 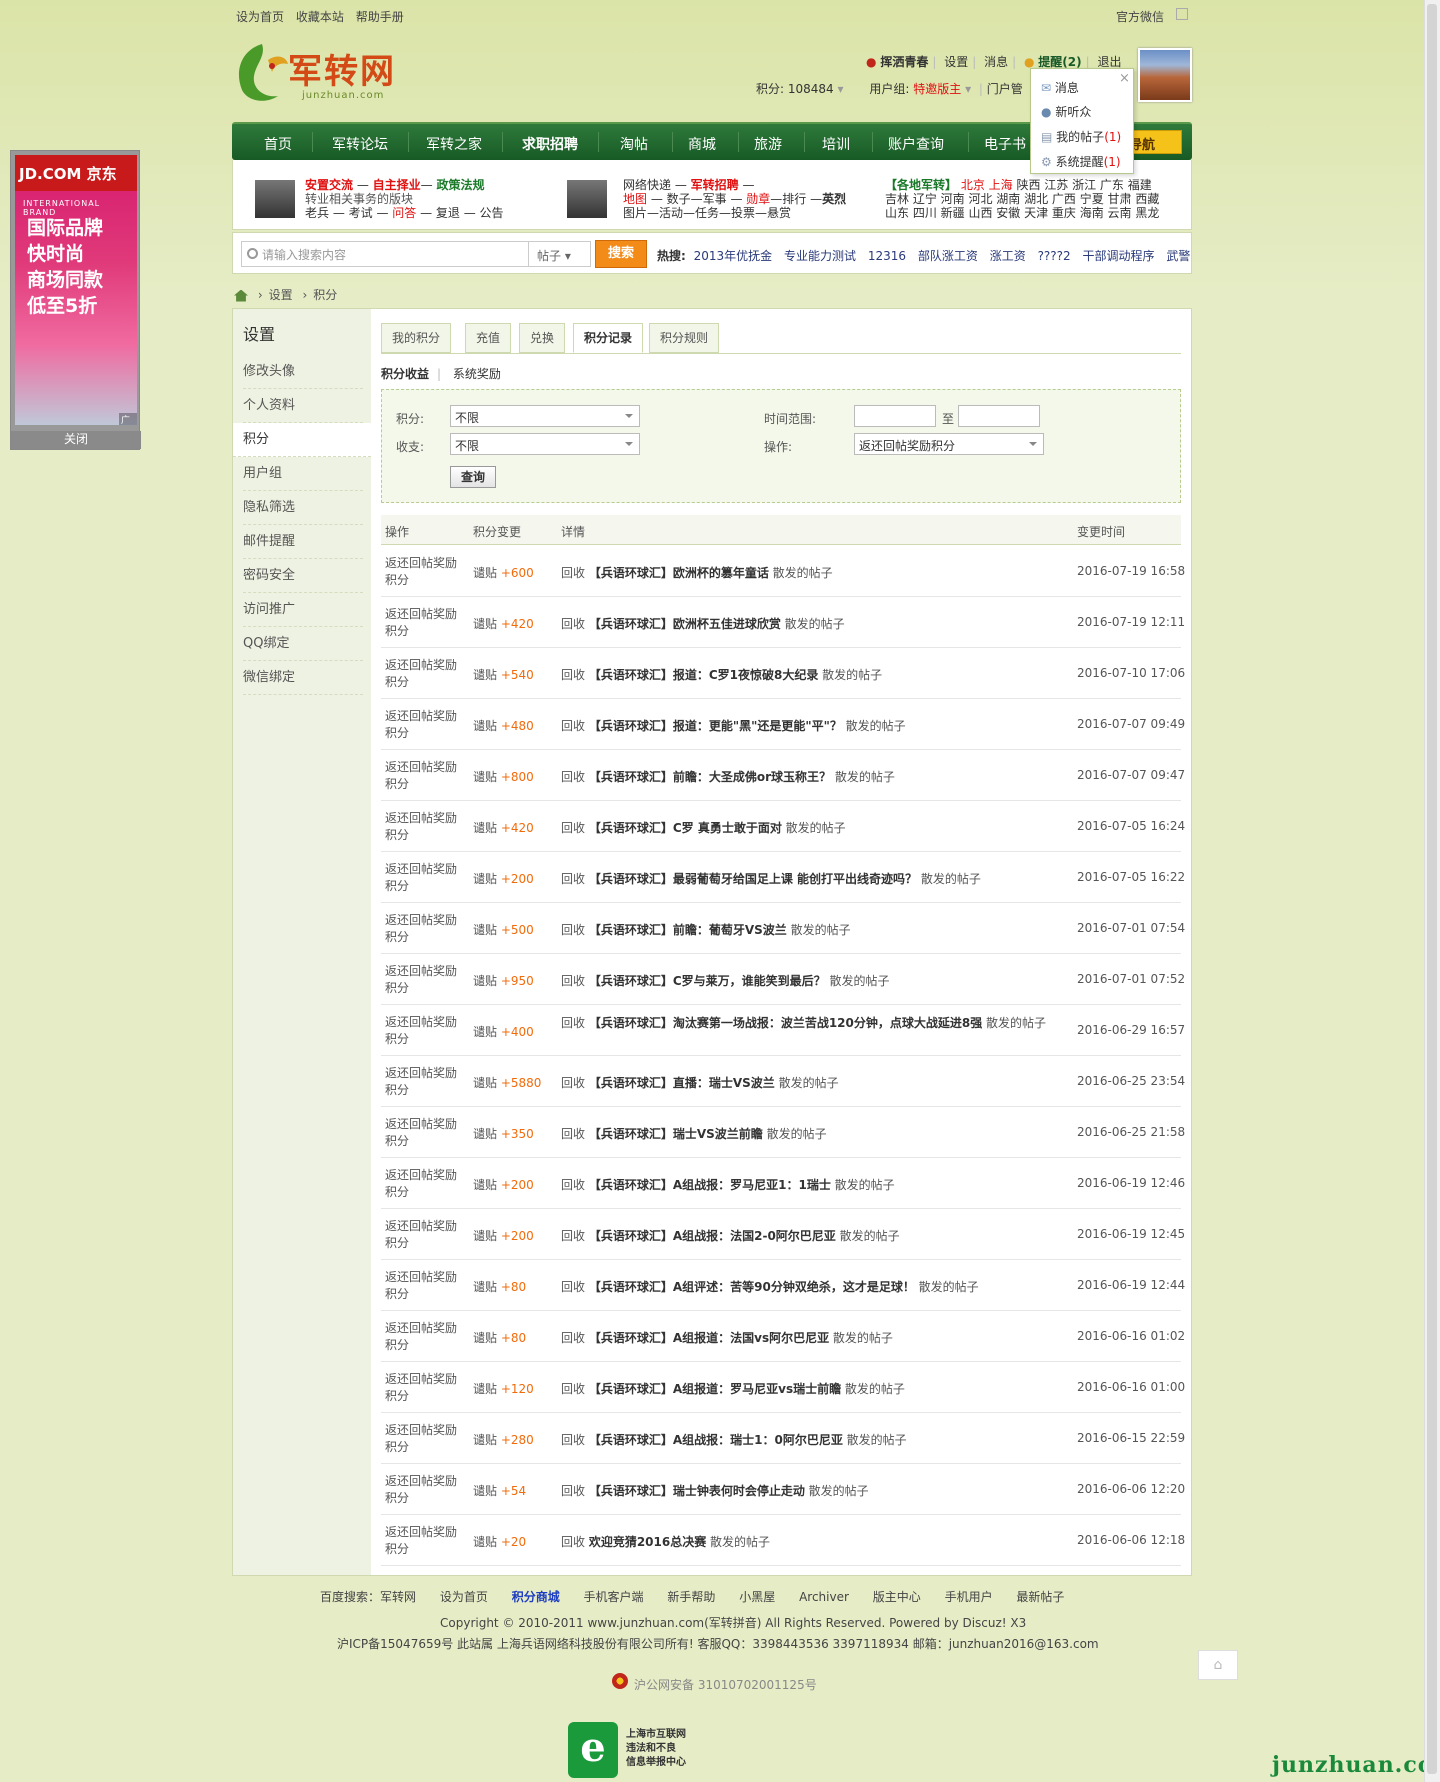 I want to click on ad-close-button: 关闭, so click(x=76, y=440).